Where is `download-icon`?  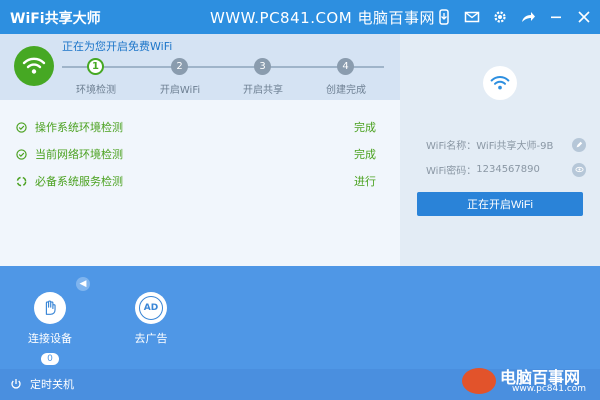
download-icon is located at coordinates (444, 17).